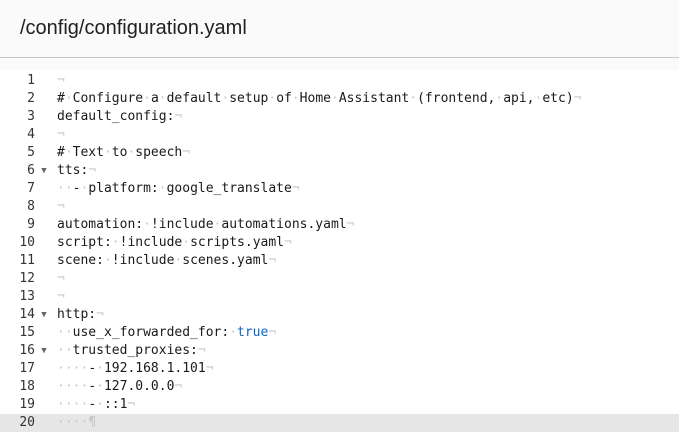 Image resolution: width=679 pixels, height=447 pixels. Describe the element at coordinates (339, 207) in the screenshot. I see `code-line: 8 ¬` at that location.